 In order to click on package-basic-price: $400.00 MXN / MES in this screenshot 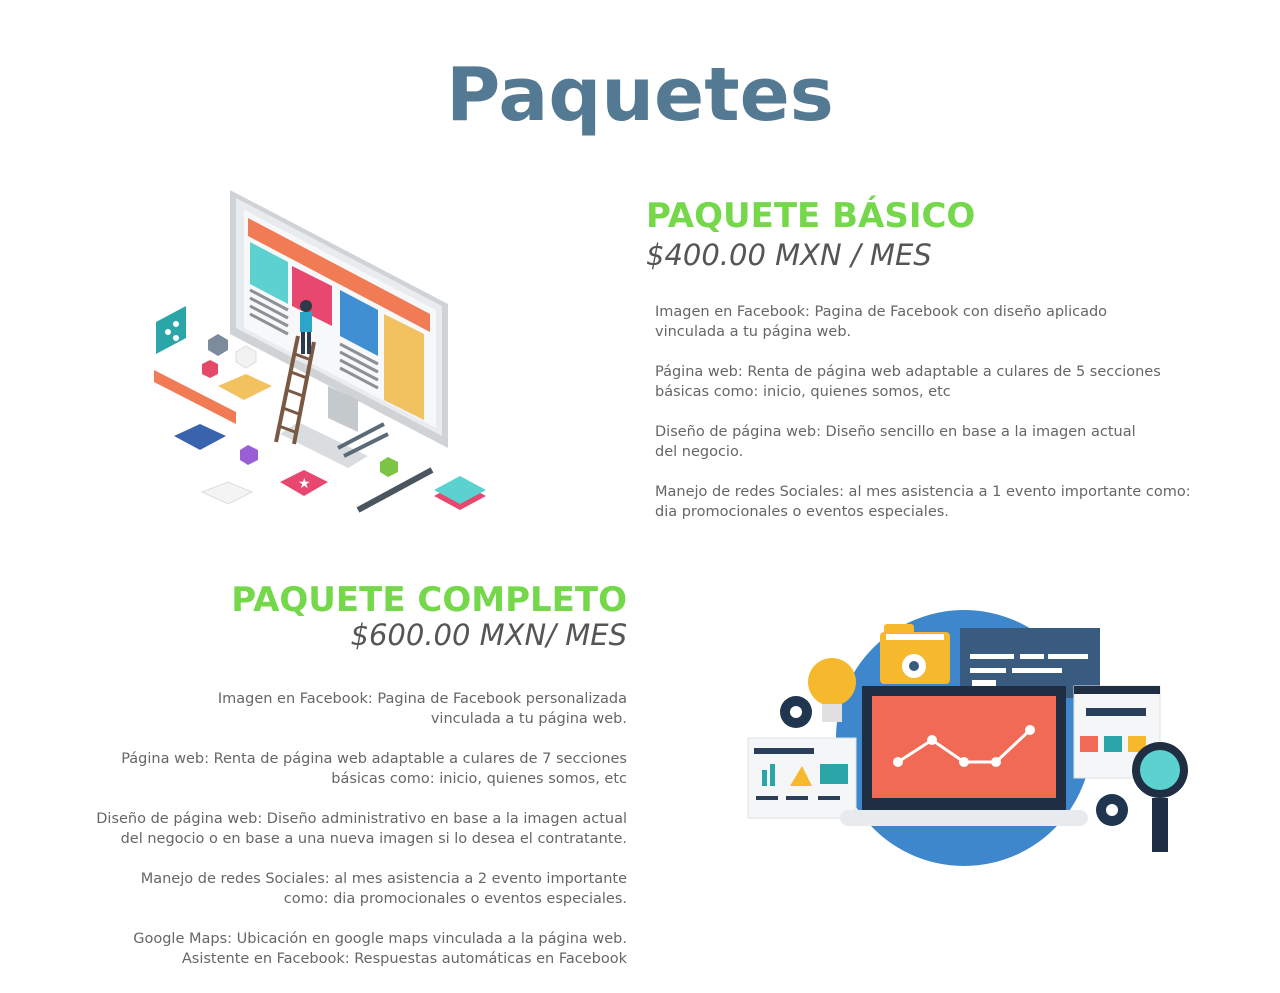, I will do `click(789, 255)`.